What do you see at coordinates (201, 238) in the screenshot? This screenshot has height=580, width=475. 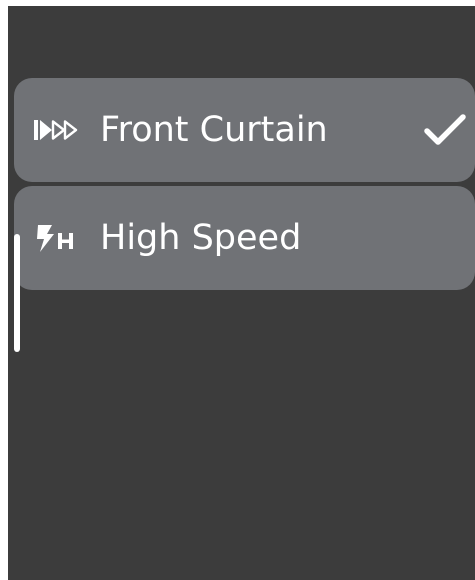 I see `menu-item-label: High Speed` at bounding box center [201, 238].